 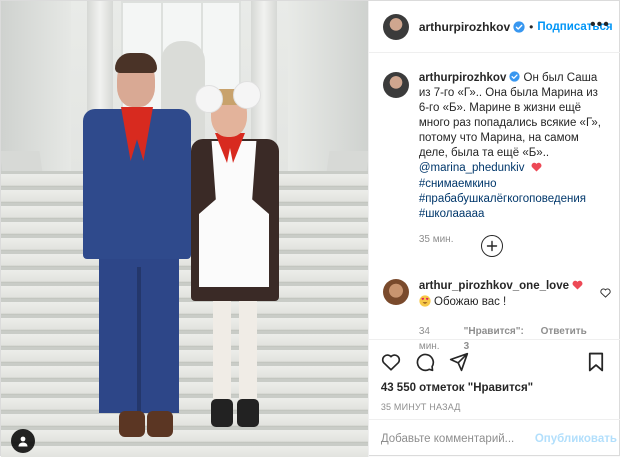 I want to click on man-figure-legs, so click(x=139, y=335).